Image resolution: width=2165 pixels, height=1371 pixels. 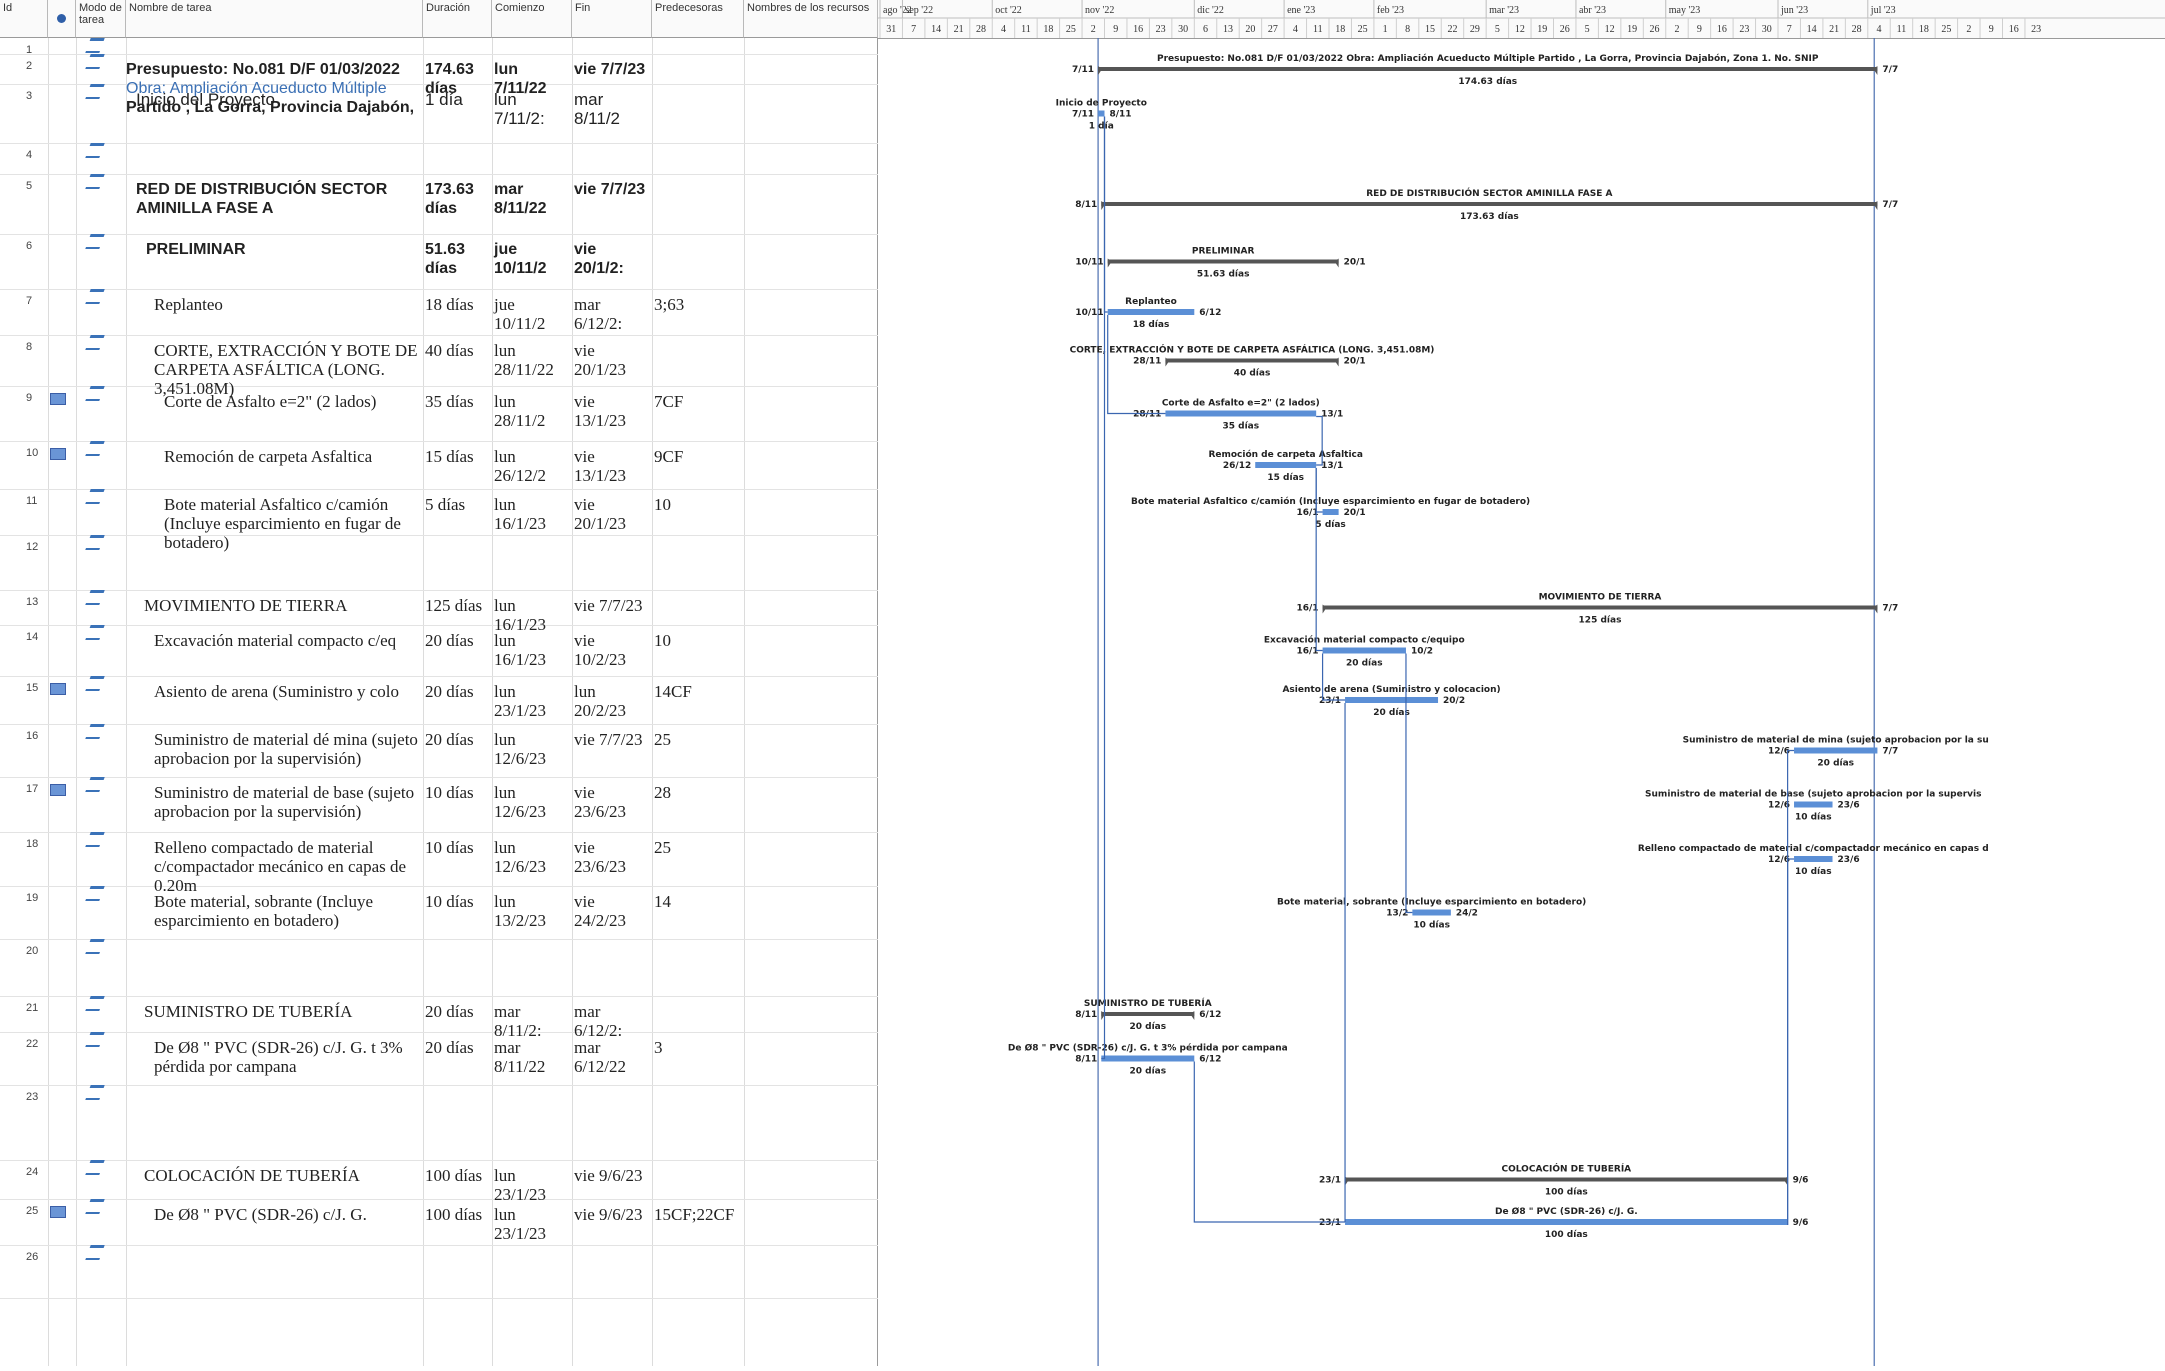 I want to click on task-start: lun 7/11/2:, so click(x=519, y=109).